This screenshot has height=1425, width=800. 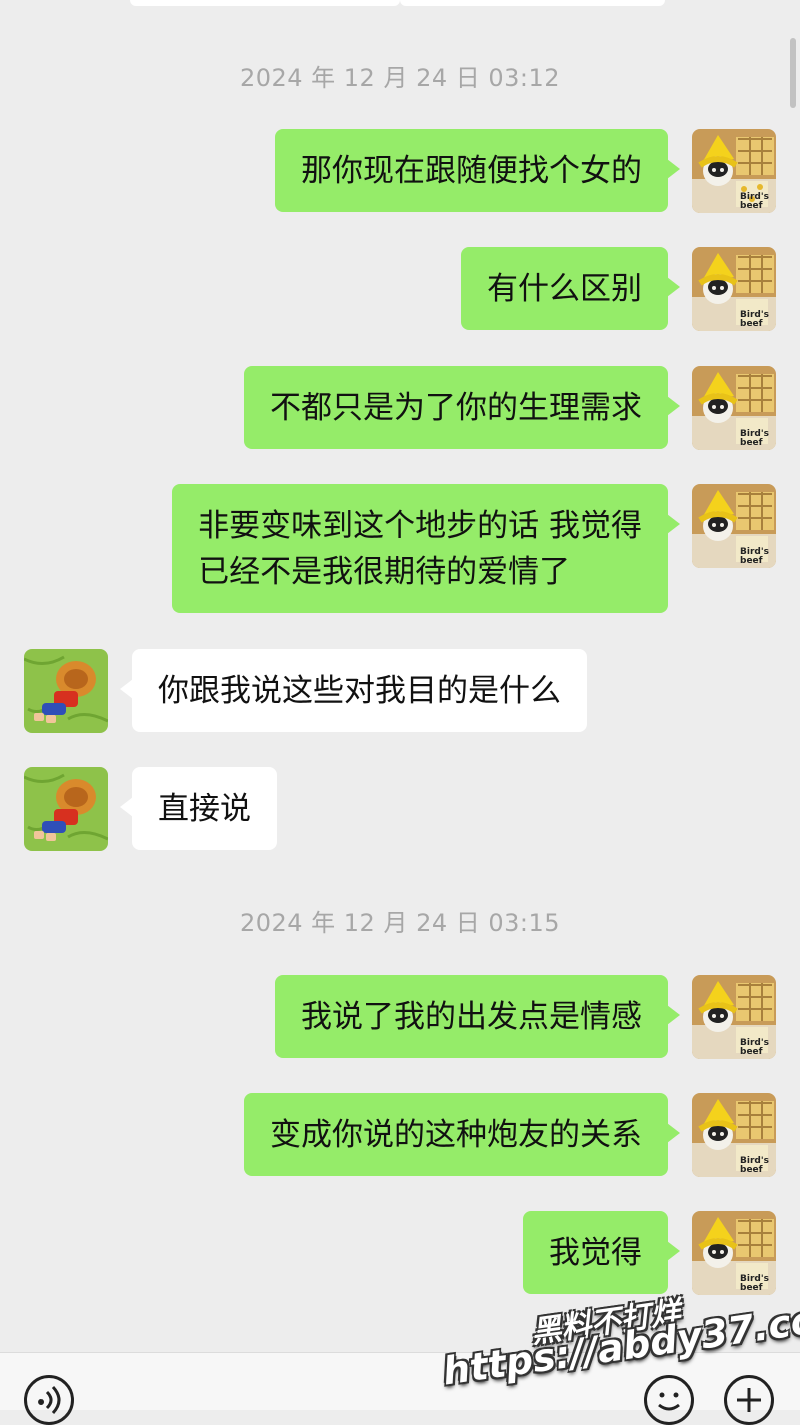 I want to click on outgoing-message-bubble: 我觉得, so click(x=601, y=1252).